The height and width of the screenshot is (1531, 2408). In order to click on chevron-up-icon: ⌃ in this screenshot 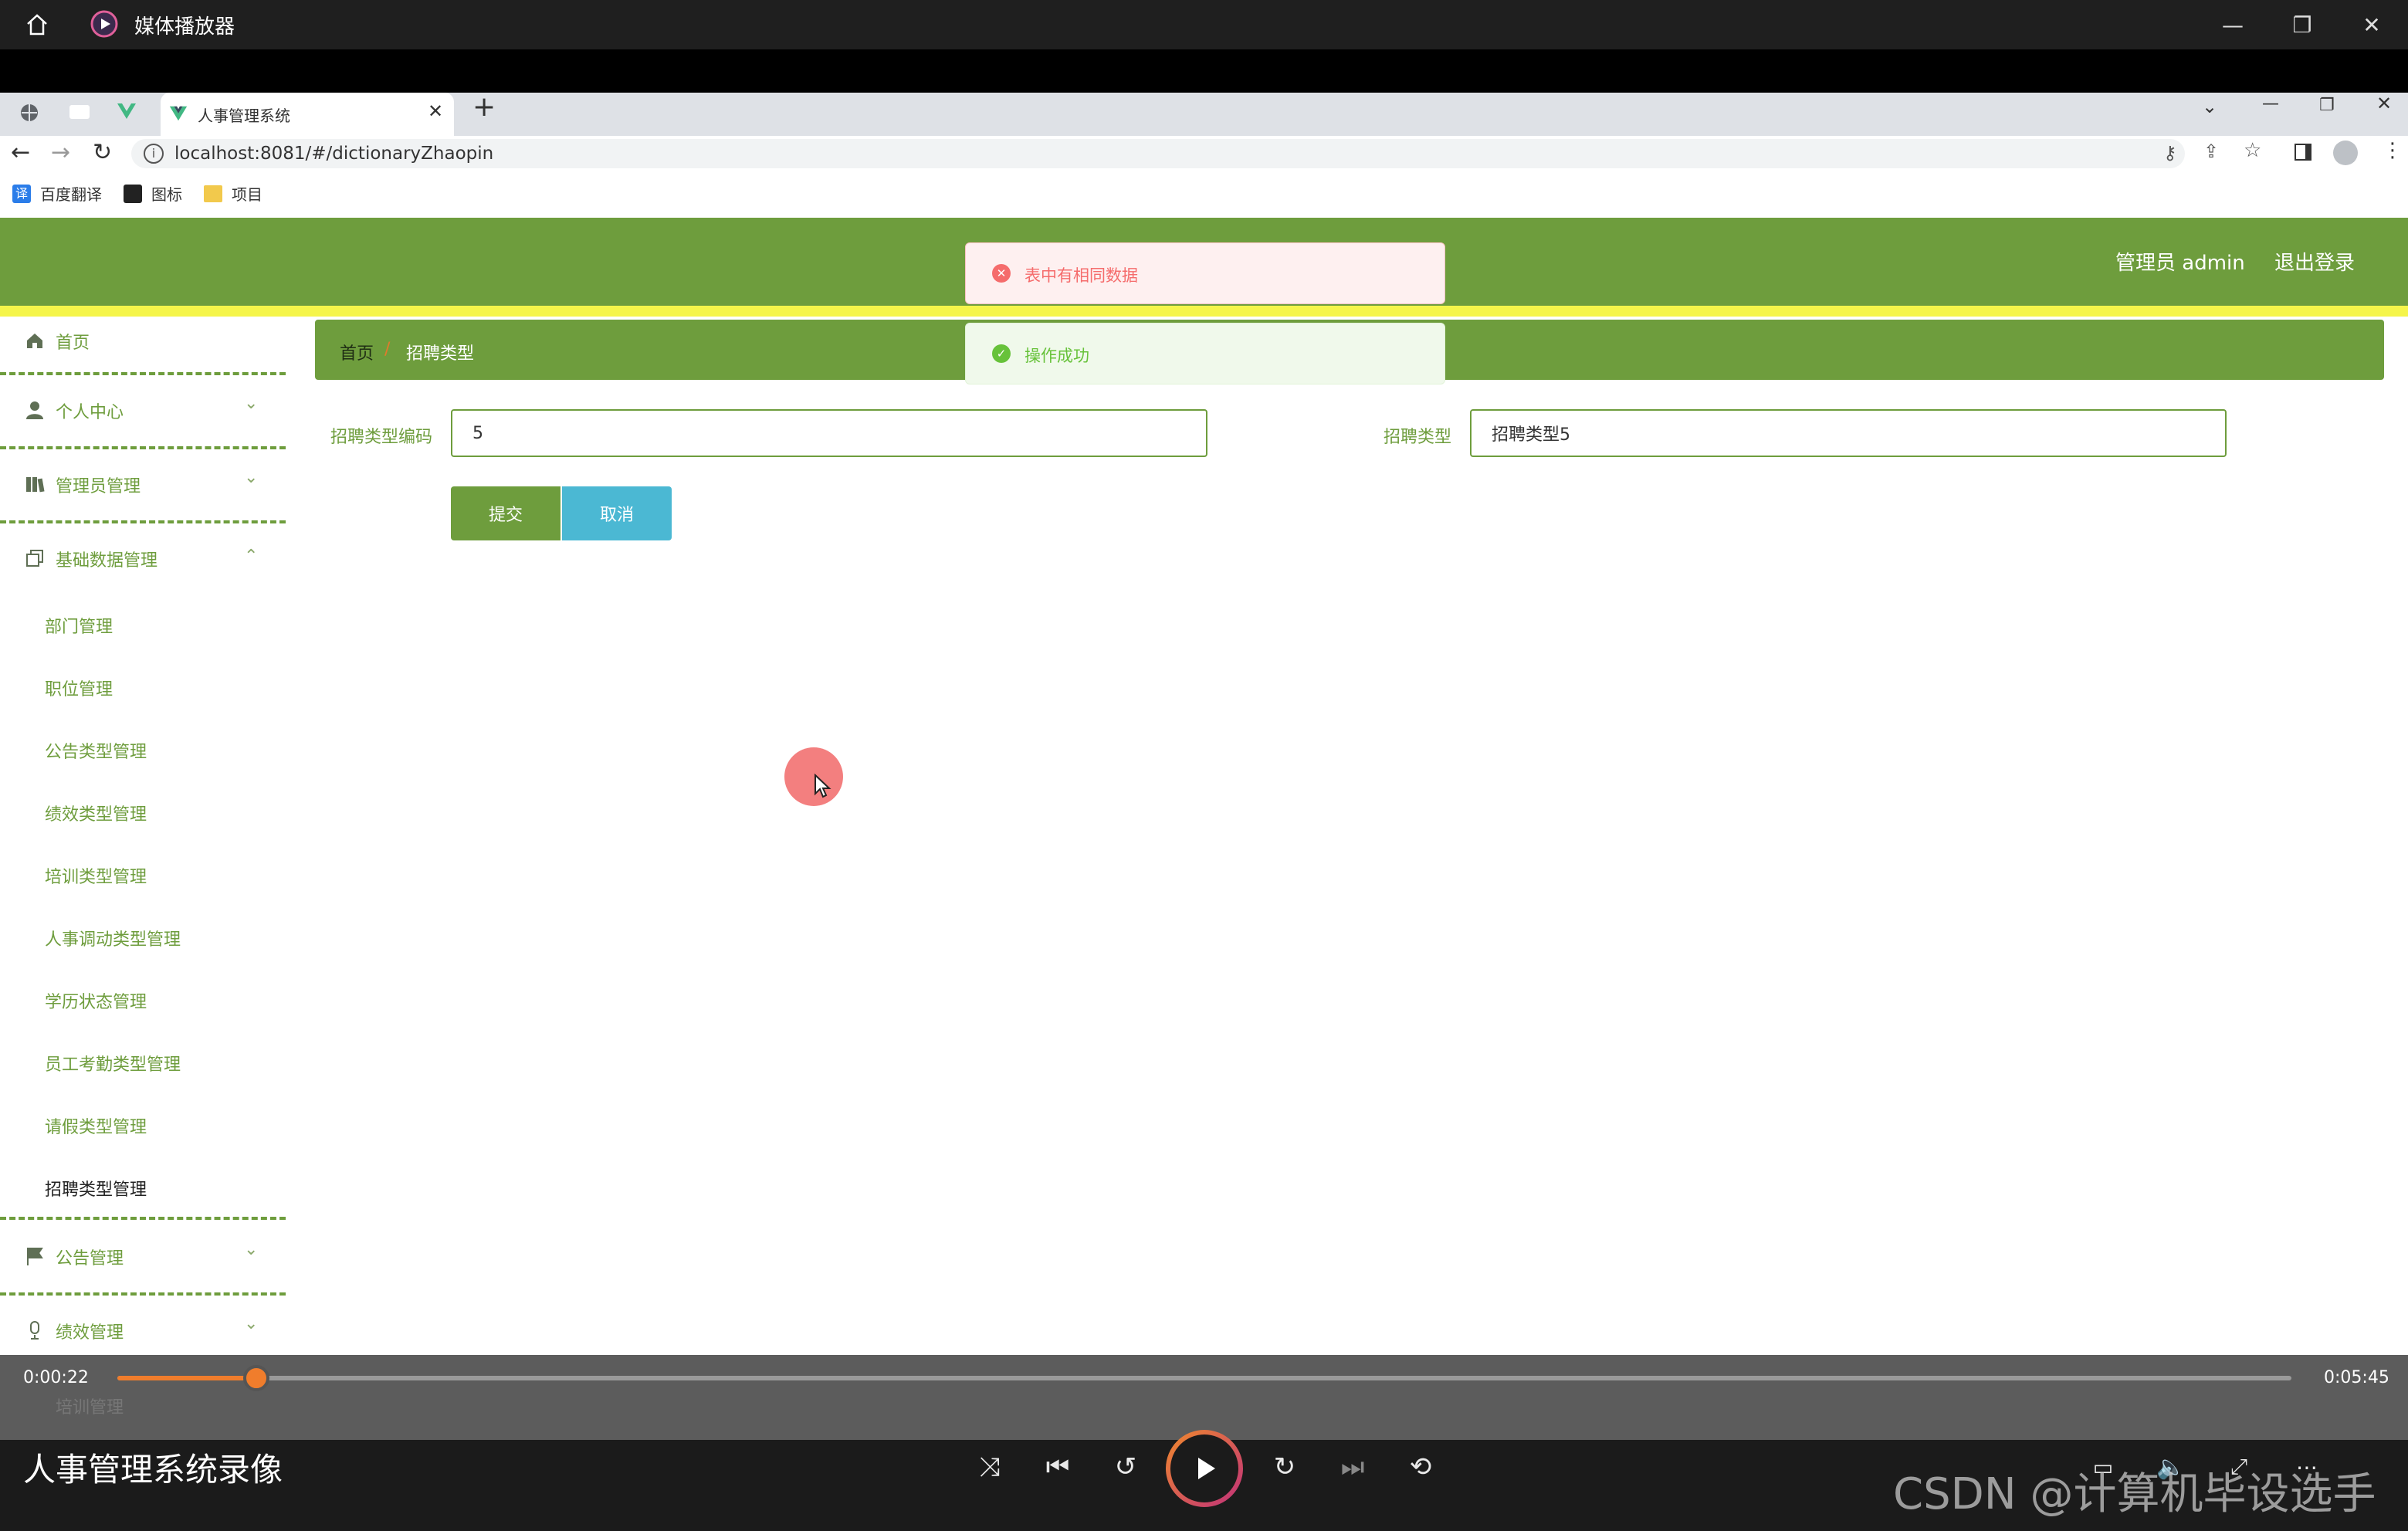, I will do `click(251, 557)`.